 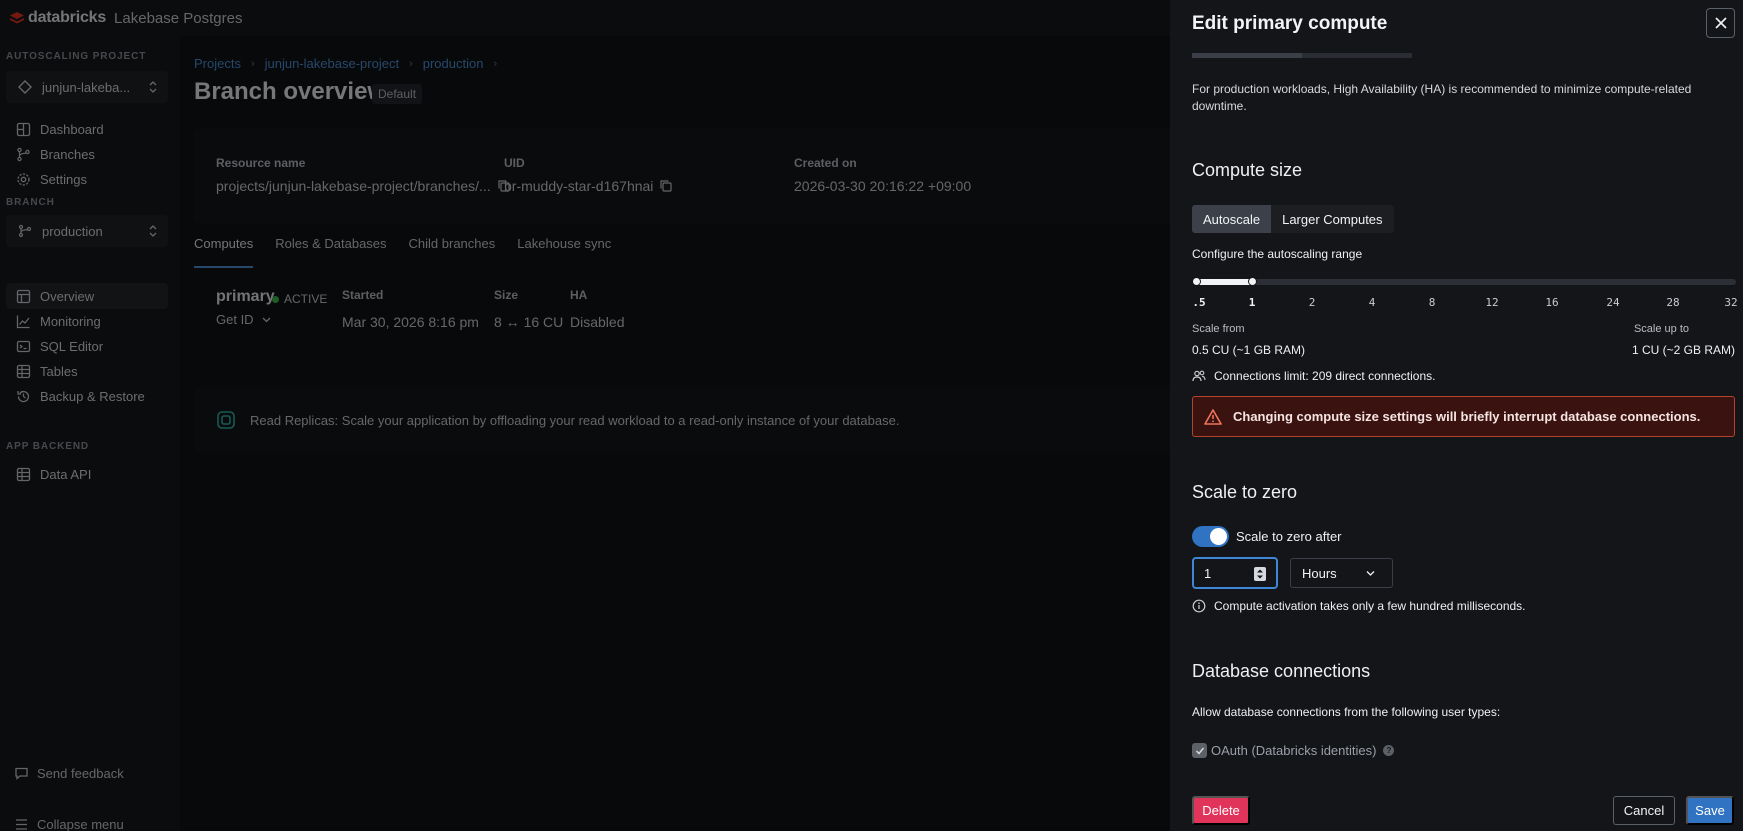 I want to click on toggle-knob, so click(x=1218, y=536).